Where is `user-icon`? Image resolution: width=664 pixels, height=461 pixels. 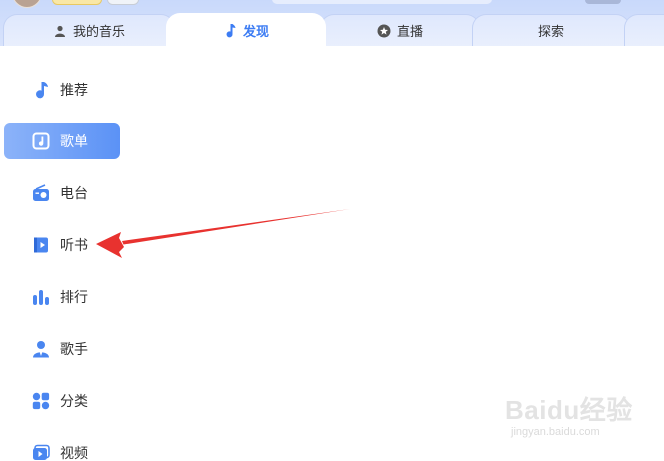
user-icon is located at coordinates (60, 31).